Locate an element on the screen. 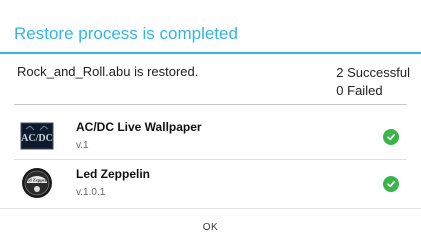 Image resolution: width=421 pixels, height=246 pixels. summary-divider is located at coordinates (210, 104).